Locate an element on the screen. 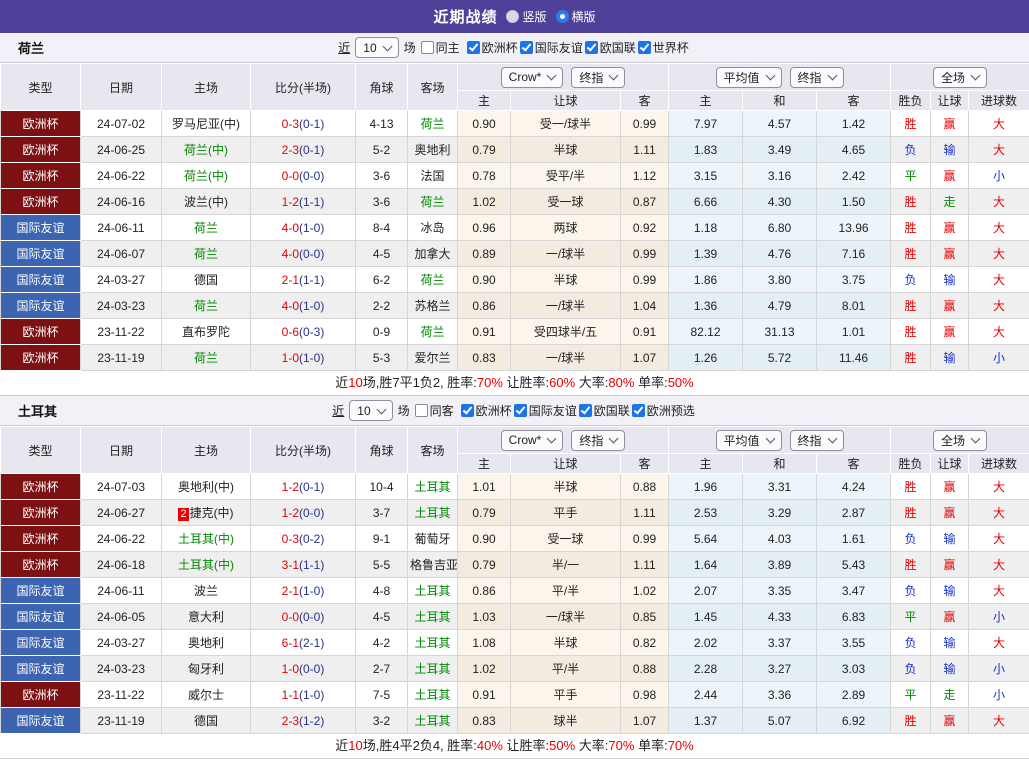 The width and height of the screenshot is (1029, 759). horizontal-radio-icon is located at coordinates (562, 16).